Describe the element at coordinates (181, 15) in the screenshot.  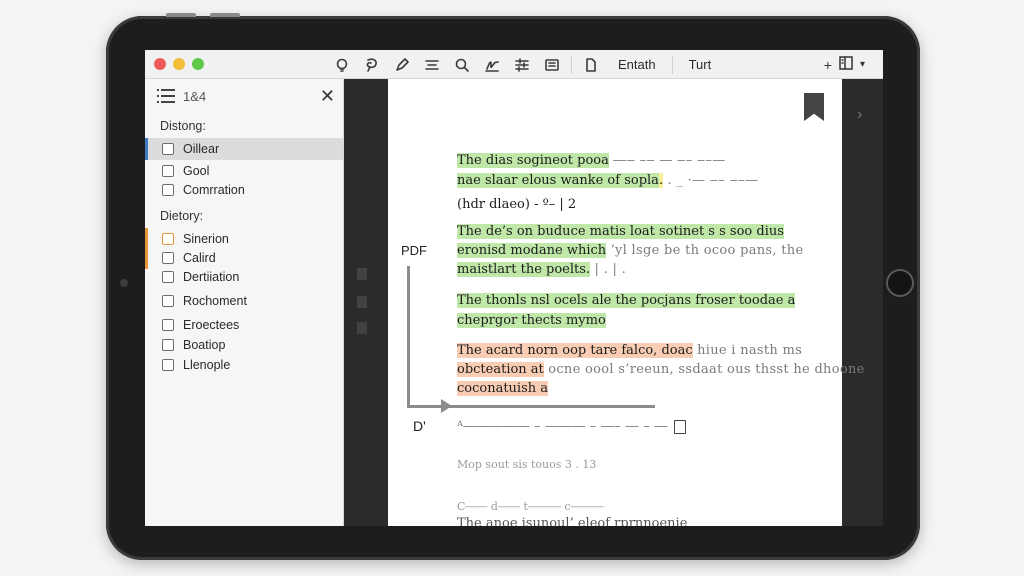
I see `volume-button` at that location.